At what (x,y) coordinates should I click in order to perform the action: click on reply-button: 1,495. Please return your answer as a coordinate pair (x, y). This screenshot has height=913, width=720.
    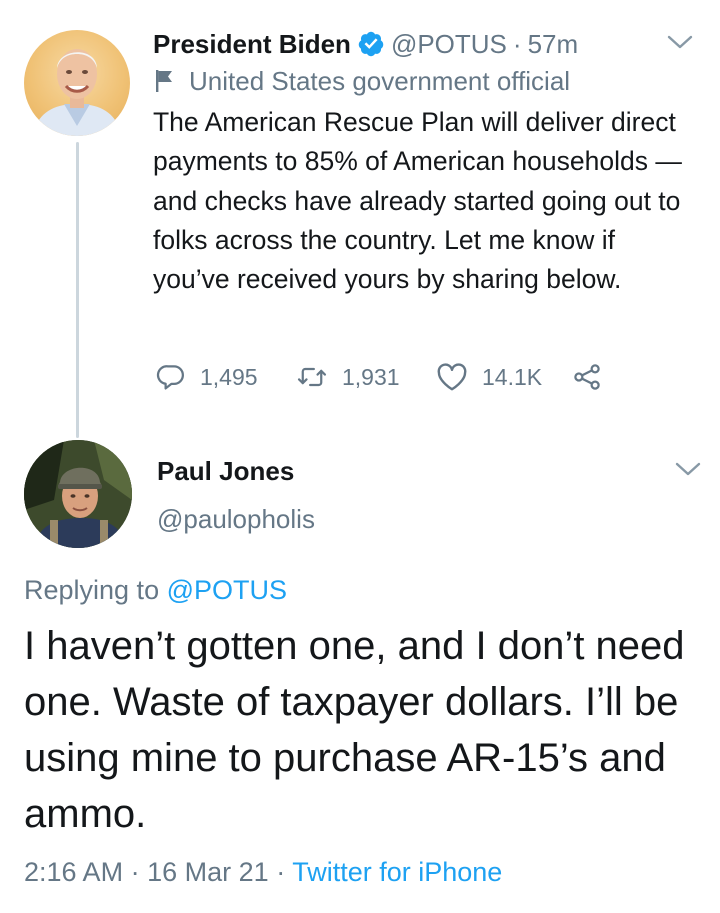
    Looking at the image, I should click on (226, 377).